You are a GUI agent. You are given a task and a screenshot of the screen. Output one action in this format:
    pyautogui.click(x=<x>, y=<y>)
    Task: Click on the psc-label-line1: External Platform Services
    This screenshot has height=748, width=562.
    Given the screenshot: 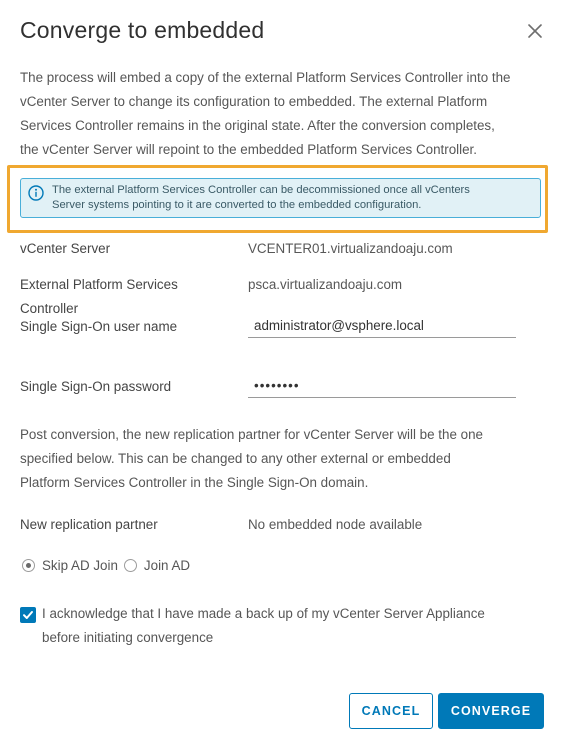 What is the action you would take?
    pyautogui.click(x=99, y=284)
    